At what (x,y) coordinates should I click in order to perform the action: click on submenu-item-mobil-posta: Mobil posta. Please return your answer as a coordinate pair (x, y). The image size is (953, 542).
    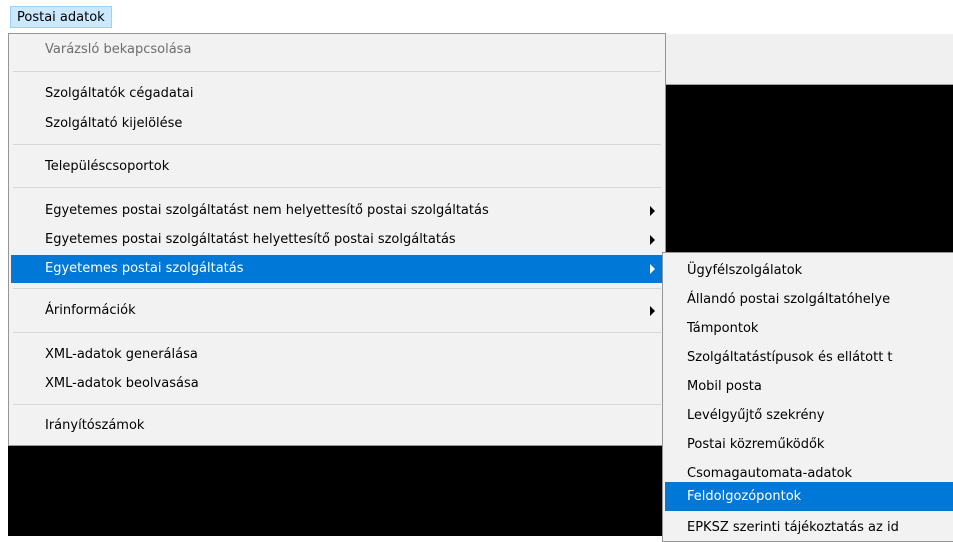
    Looking at the image, I should click on (809, 386).